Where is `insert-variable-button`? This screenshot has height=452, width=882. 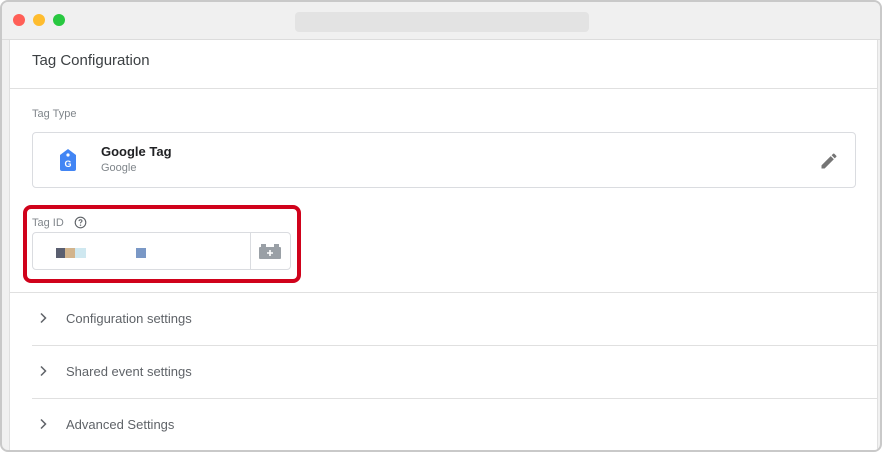
insert-variable-button is located at coordinates (270, 251).